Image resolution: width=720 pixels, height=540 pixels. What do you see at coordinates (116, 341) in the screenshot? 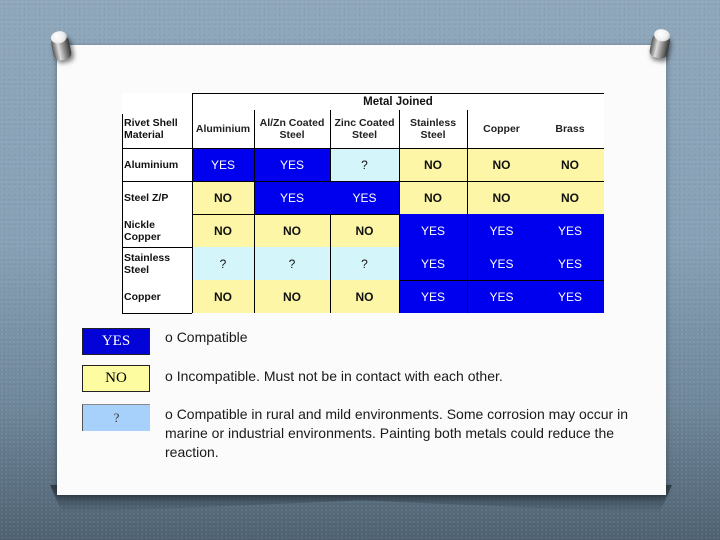
I see `legend-swatch-yes: YES` at bounding box center [116, 341].